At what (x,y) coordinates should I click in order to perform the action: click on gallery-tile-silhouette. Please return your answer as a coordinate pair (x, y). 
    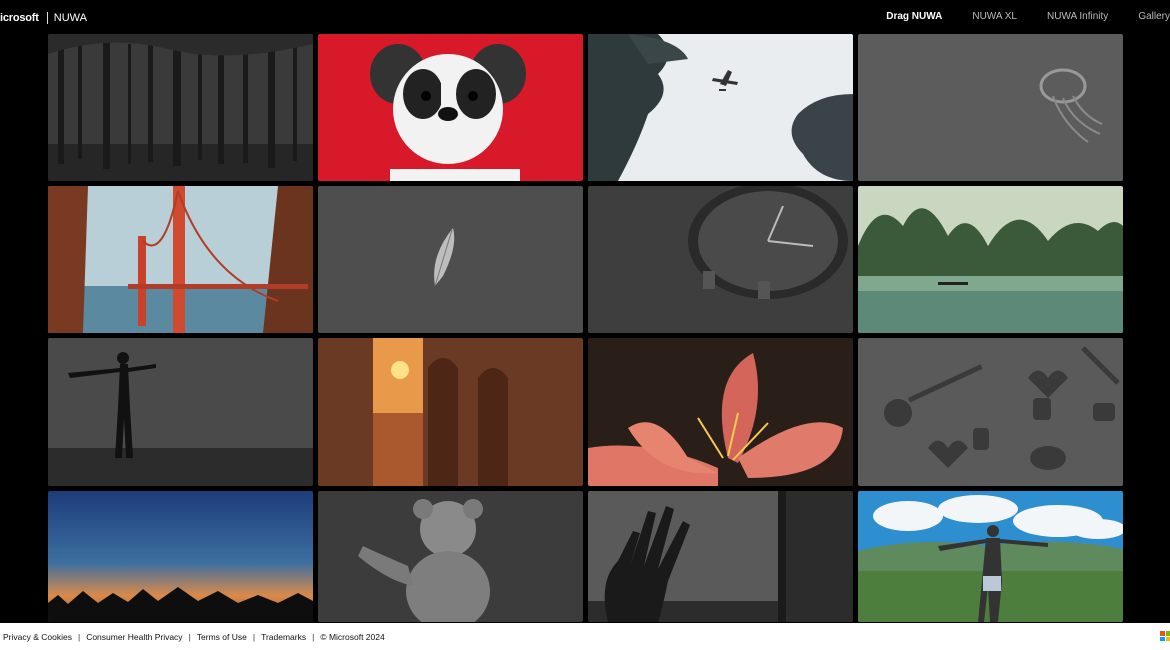
    Looking at the image, I should click on (180, 412).